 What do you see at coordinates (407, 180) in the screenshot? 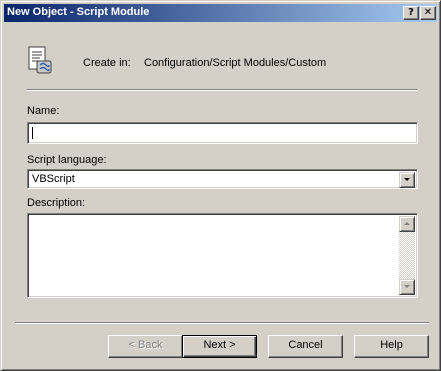
I see `chevron-down-icon` at bounding box center [407, 180].